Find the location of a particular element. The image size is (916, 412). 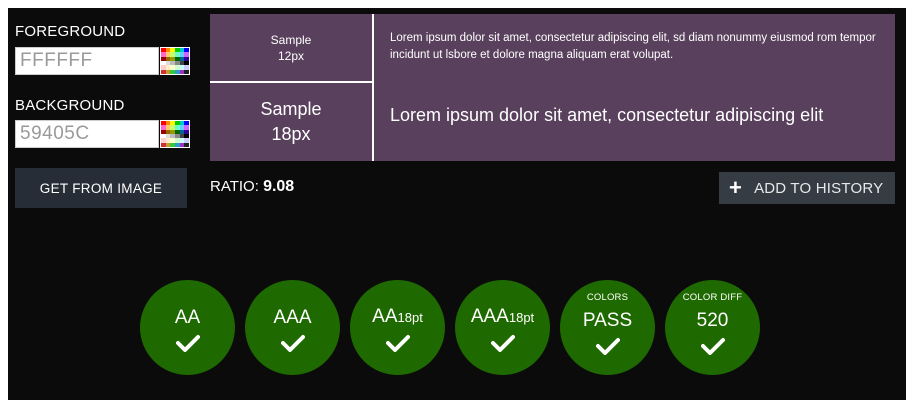

result-badge: AAA18pt is located at coordinates (502, 327).